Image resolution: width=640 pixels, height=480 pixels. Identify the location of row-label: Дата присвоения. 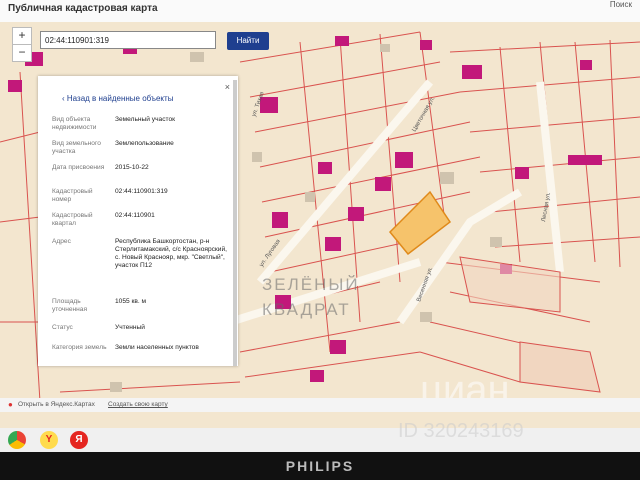
(78, 167).